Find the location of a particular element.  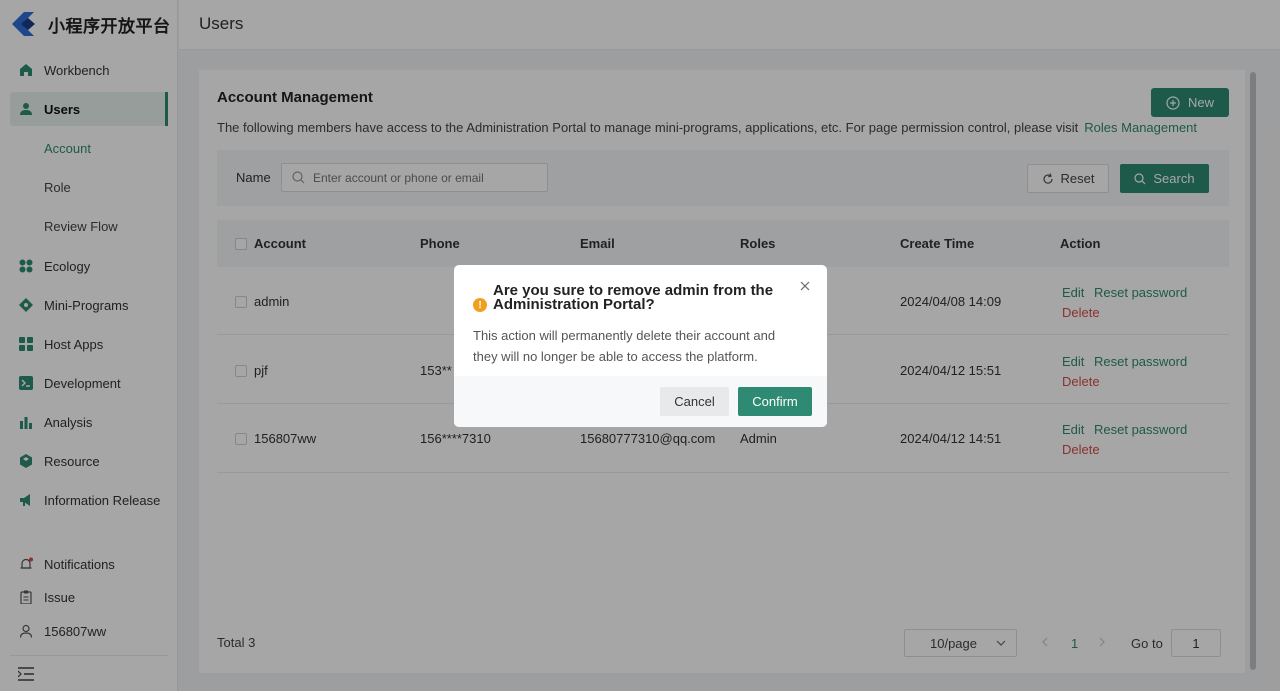

dialog-footer: Cancel Confirm is located at coordinates (640, 401).